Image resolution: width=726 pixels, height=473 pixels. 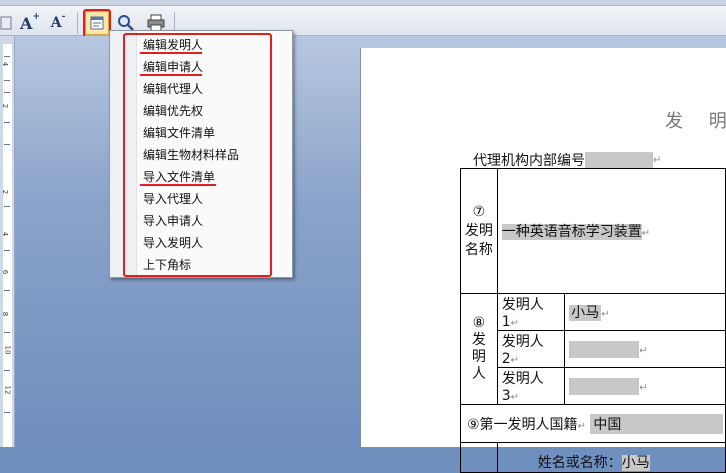 What do you see at coordinates (604, 349) in the screenshot?
I see `inventor-2-value` at bounding box center [604, 349].